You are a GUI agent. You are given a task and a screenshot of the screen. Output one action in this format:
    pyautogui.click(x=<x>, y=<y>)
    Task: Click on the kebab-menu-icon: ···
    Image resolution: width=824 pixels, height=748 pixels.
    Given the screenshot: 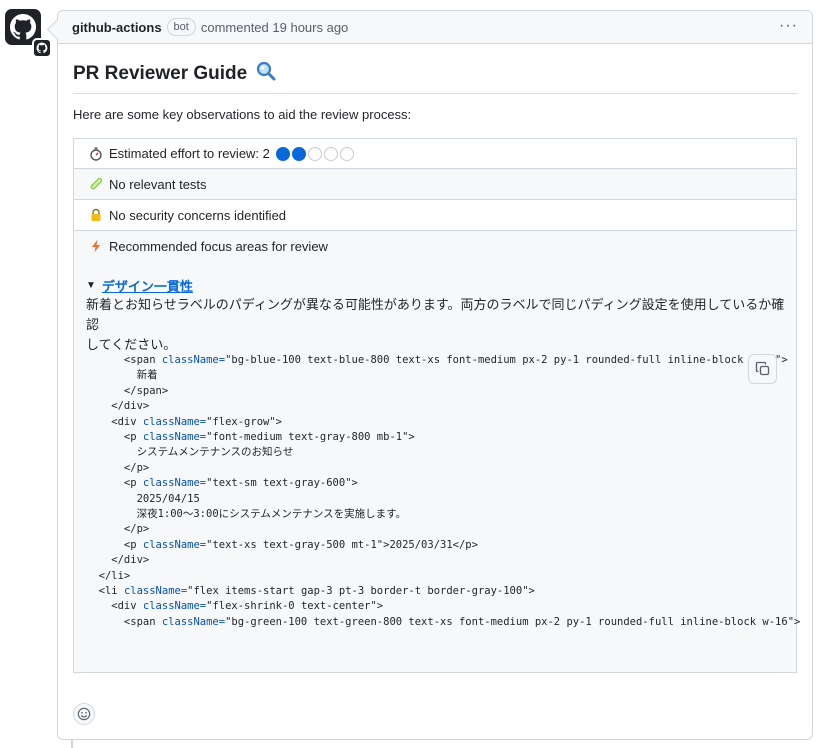 What is the action you would take?
    pyautogui.click(x=788, y=26)
    